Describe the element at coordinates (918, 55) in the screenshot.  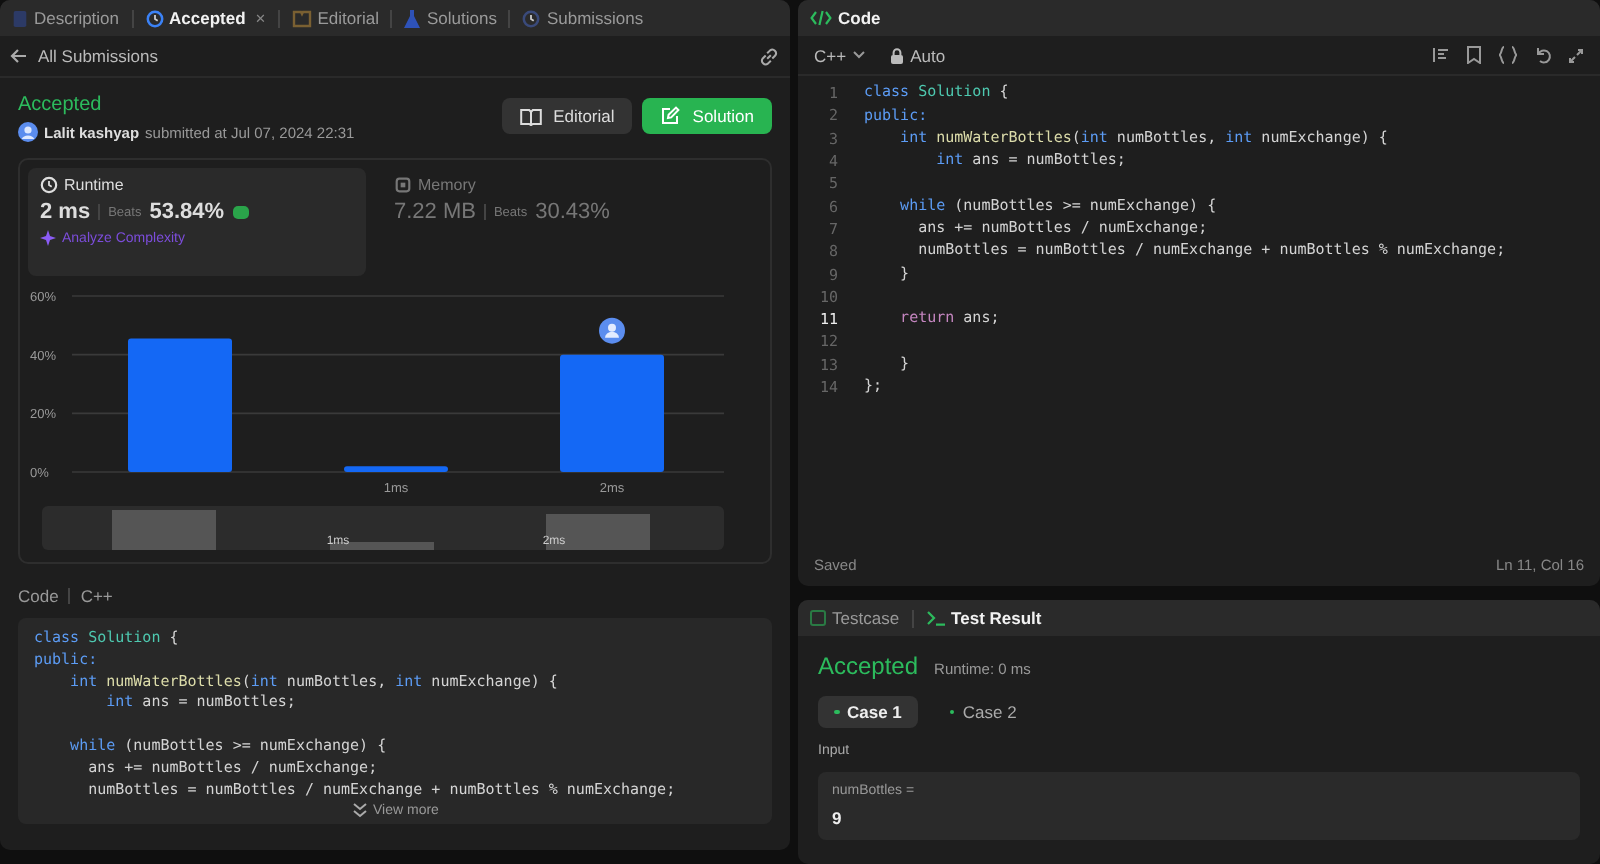
I see `auto-toggle: Auto` at that location.